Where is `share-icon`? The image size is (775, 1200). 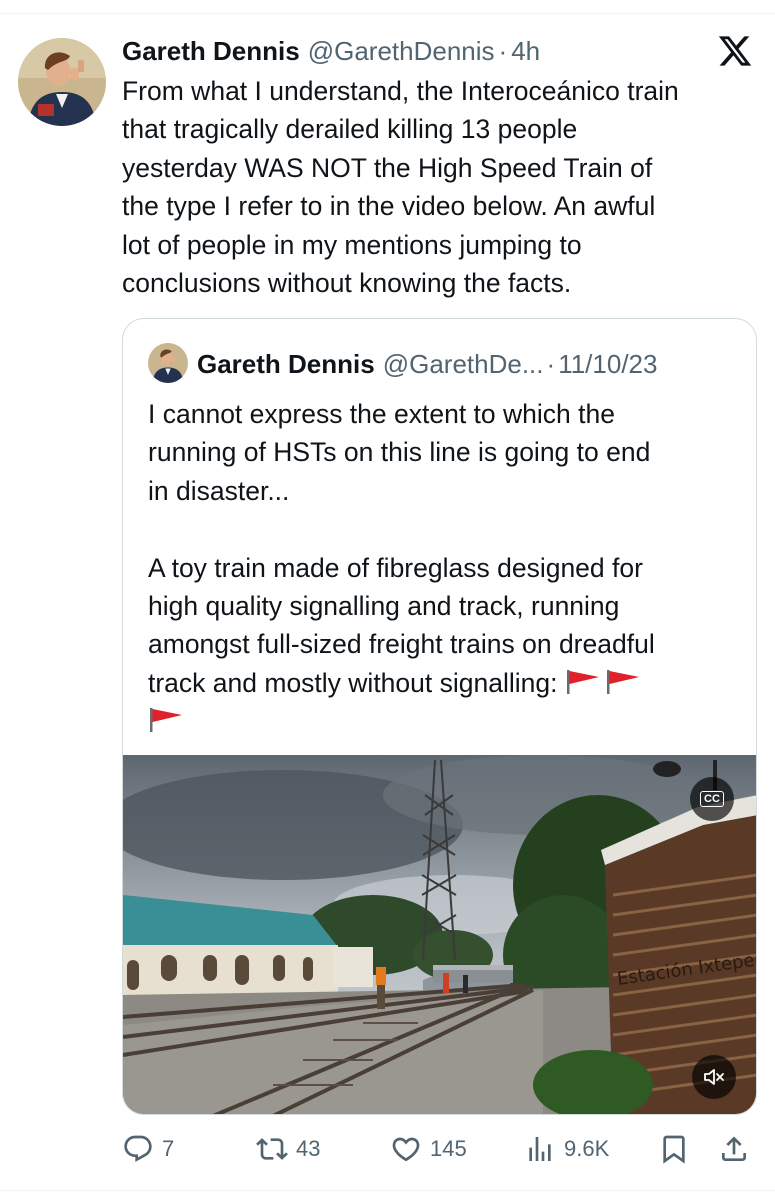 share-icon is located at coordinates (734, 1148).